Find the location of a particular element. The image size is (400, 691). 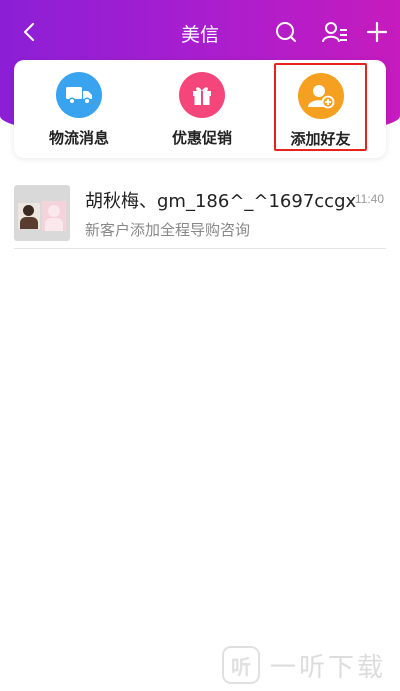

watermark-logo-icon: 听 is located at coordinates (241, 665).